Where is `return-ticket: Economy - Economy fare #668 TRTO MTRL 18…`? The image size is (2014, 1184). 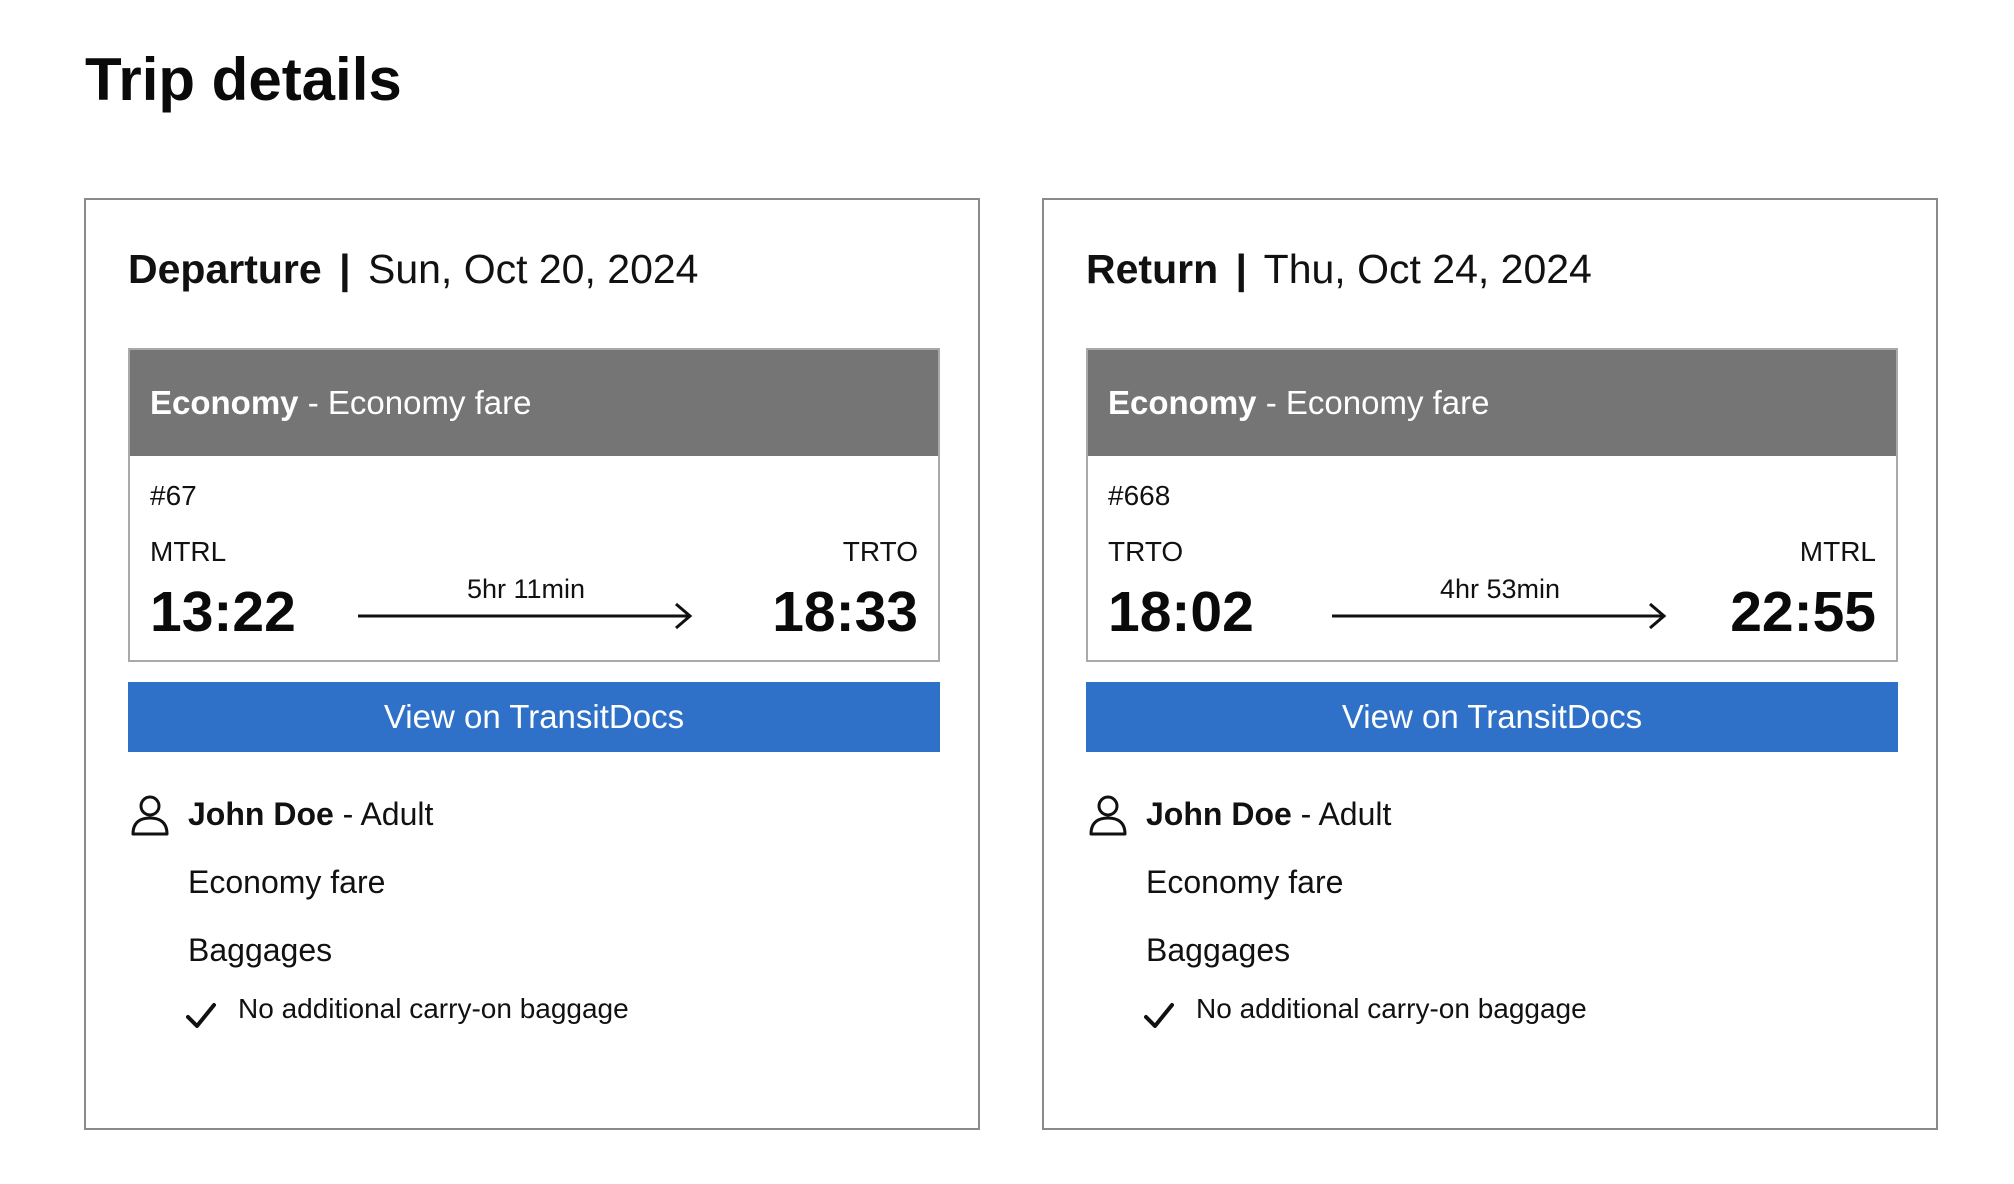 return-ticket: Economy - Economy fare #668 TRTO MTRL 18… is located at coordinates (1492, 505).